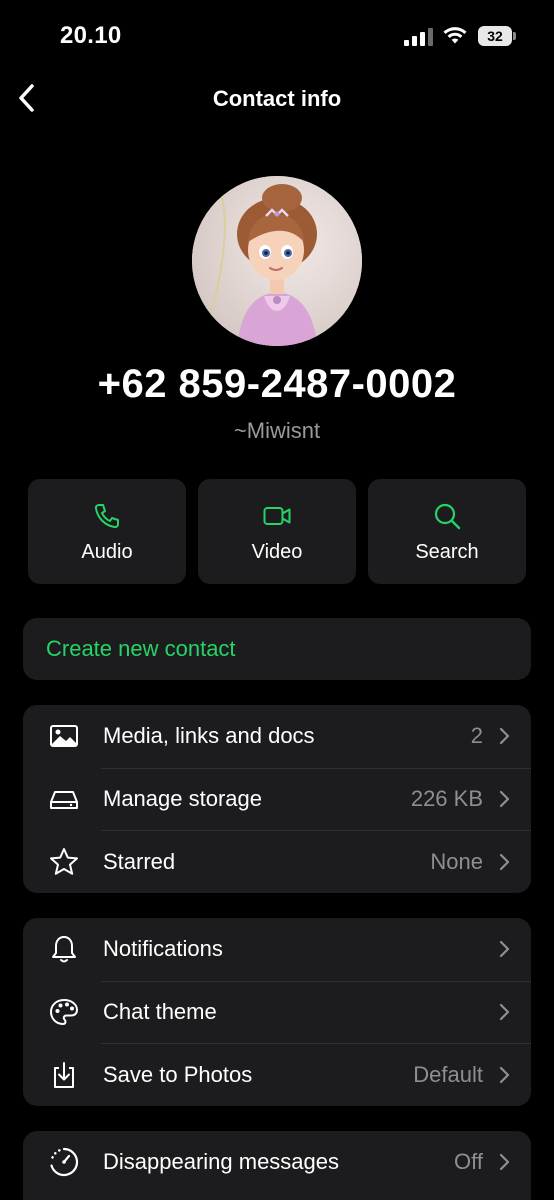  Describe the element at coordinates (447, 516) in the screenshot. I see `search-icon` at that location.